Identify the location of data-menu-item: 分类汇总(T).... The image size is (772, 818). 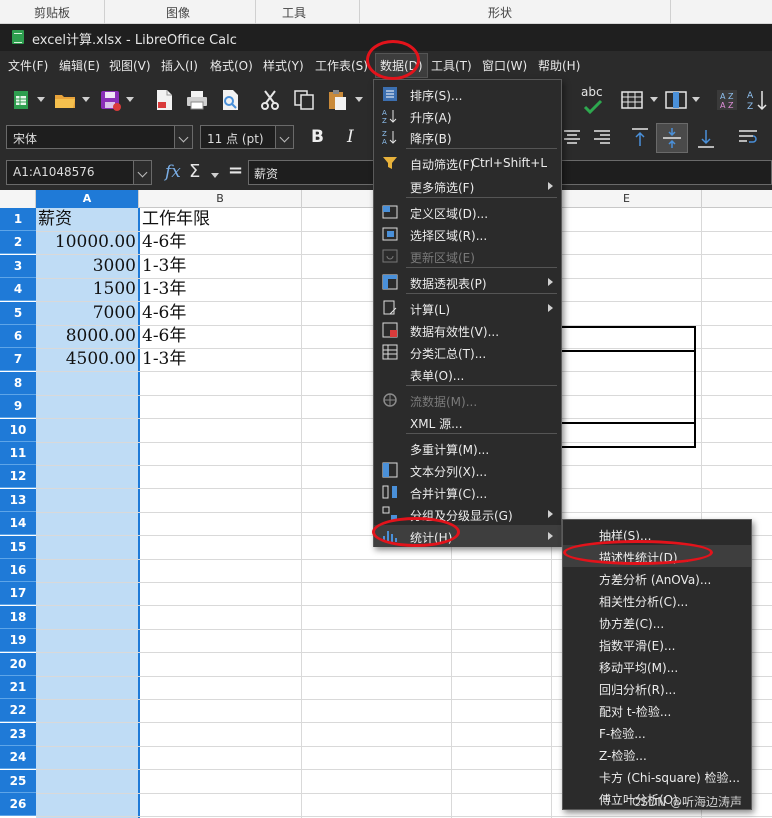
(467, 352).